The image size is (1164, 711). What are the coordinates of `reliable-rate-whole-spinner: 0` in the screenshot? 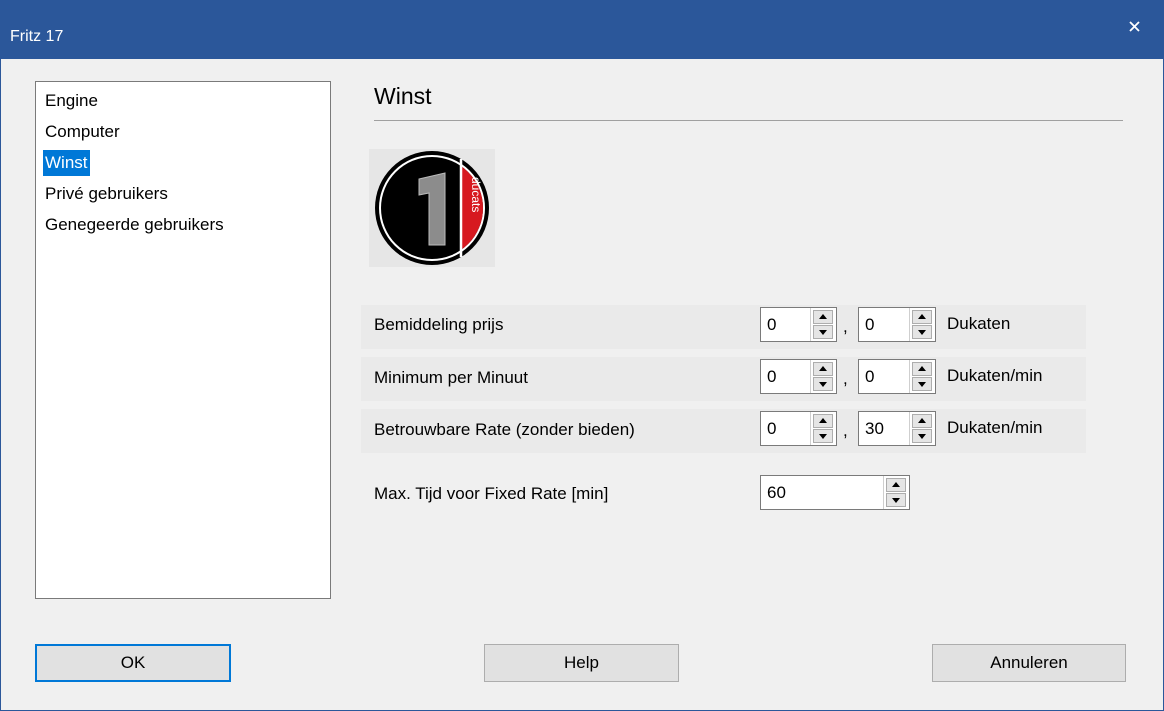 It's located at (798, 428).